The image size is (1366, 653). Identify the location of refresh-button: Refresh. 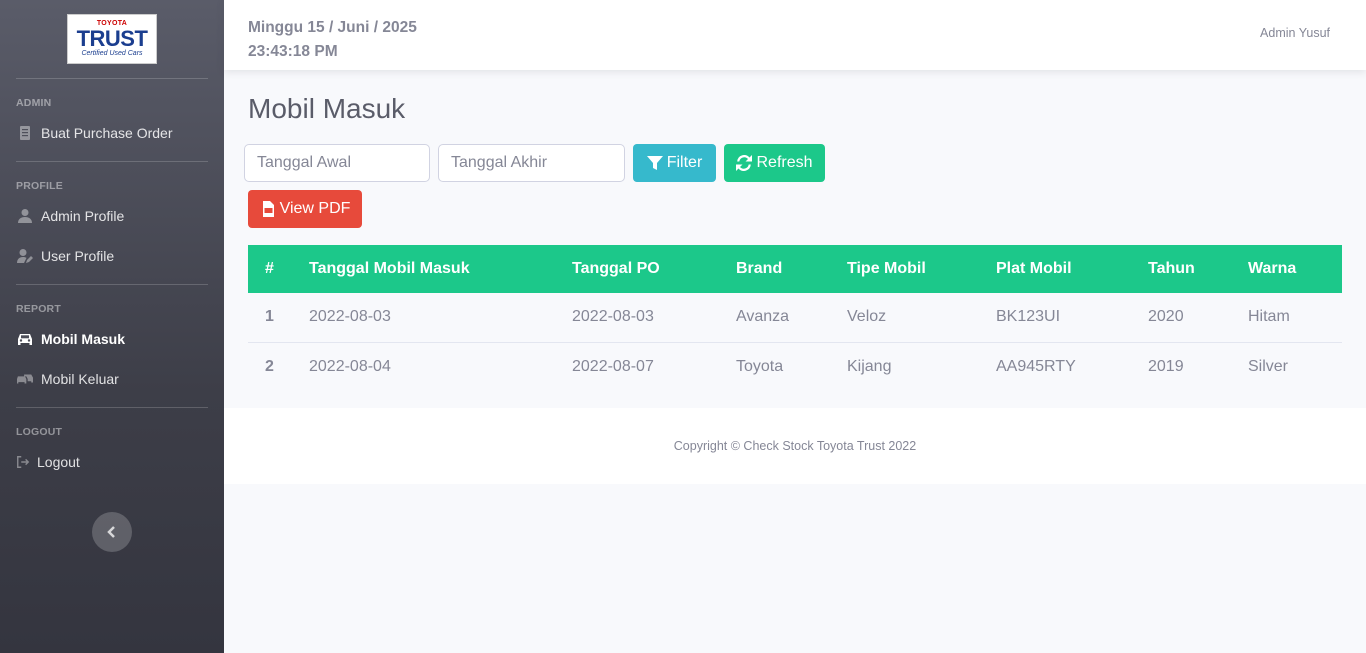
(774, 163).